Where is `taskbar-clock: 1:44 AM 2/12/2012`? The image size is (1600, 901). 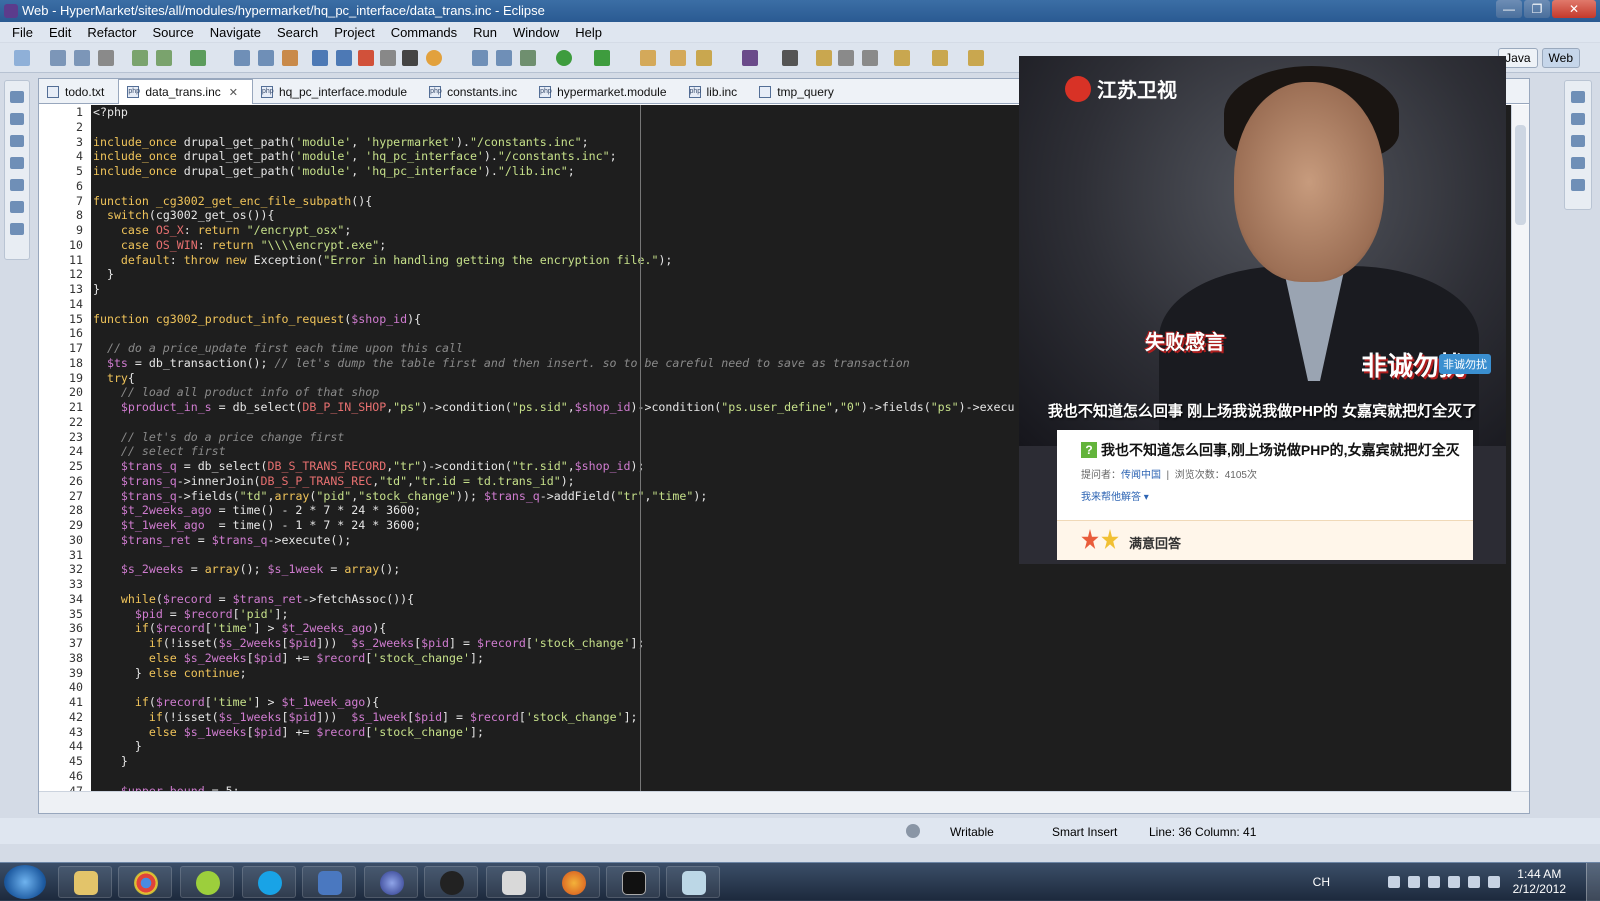
taskbar-clock: 1:44 AM 2/12/2012 is located at coordinates (1539, 882).